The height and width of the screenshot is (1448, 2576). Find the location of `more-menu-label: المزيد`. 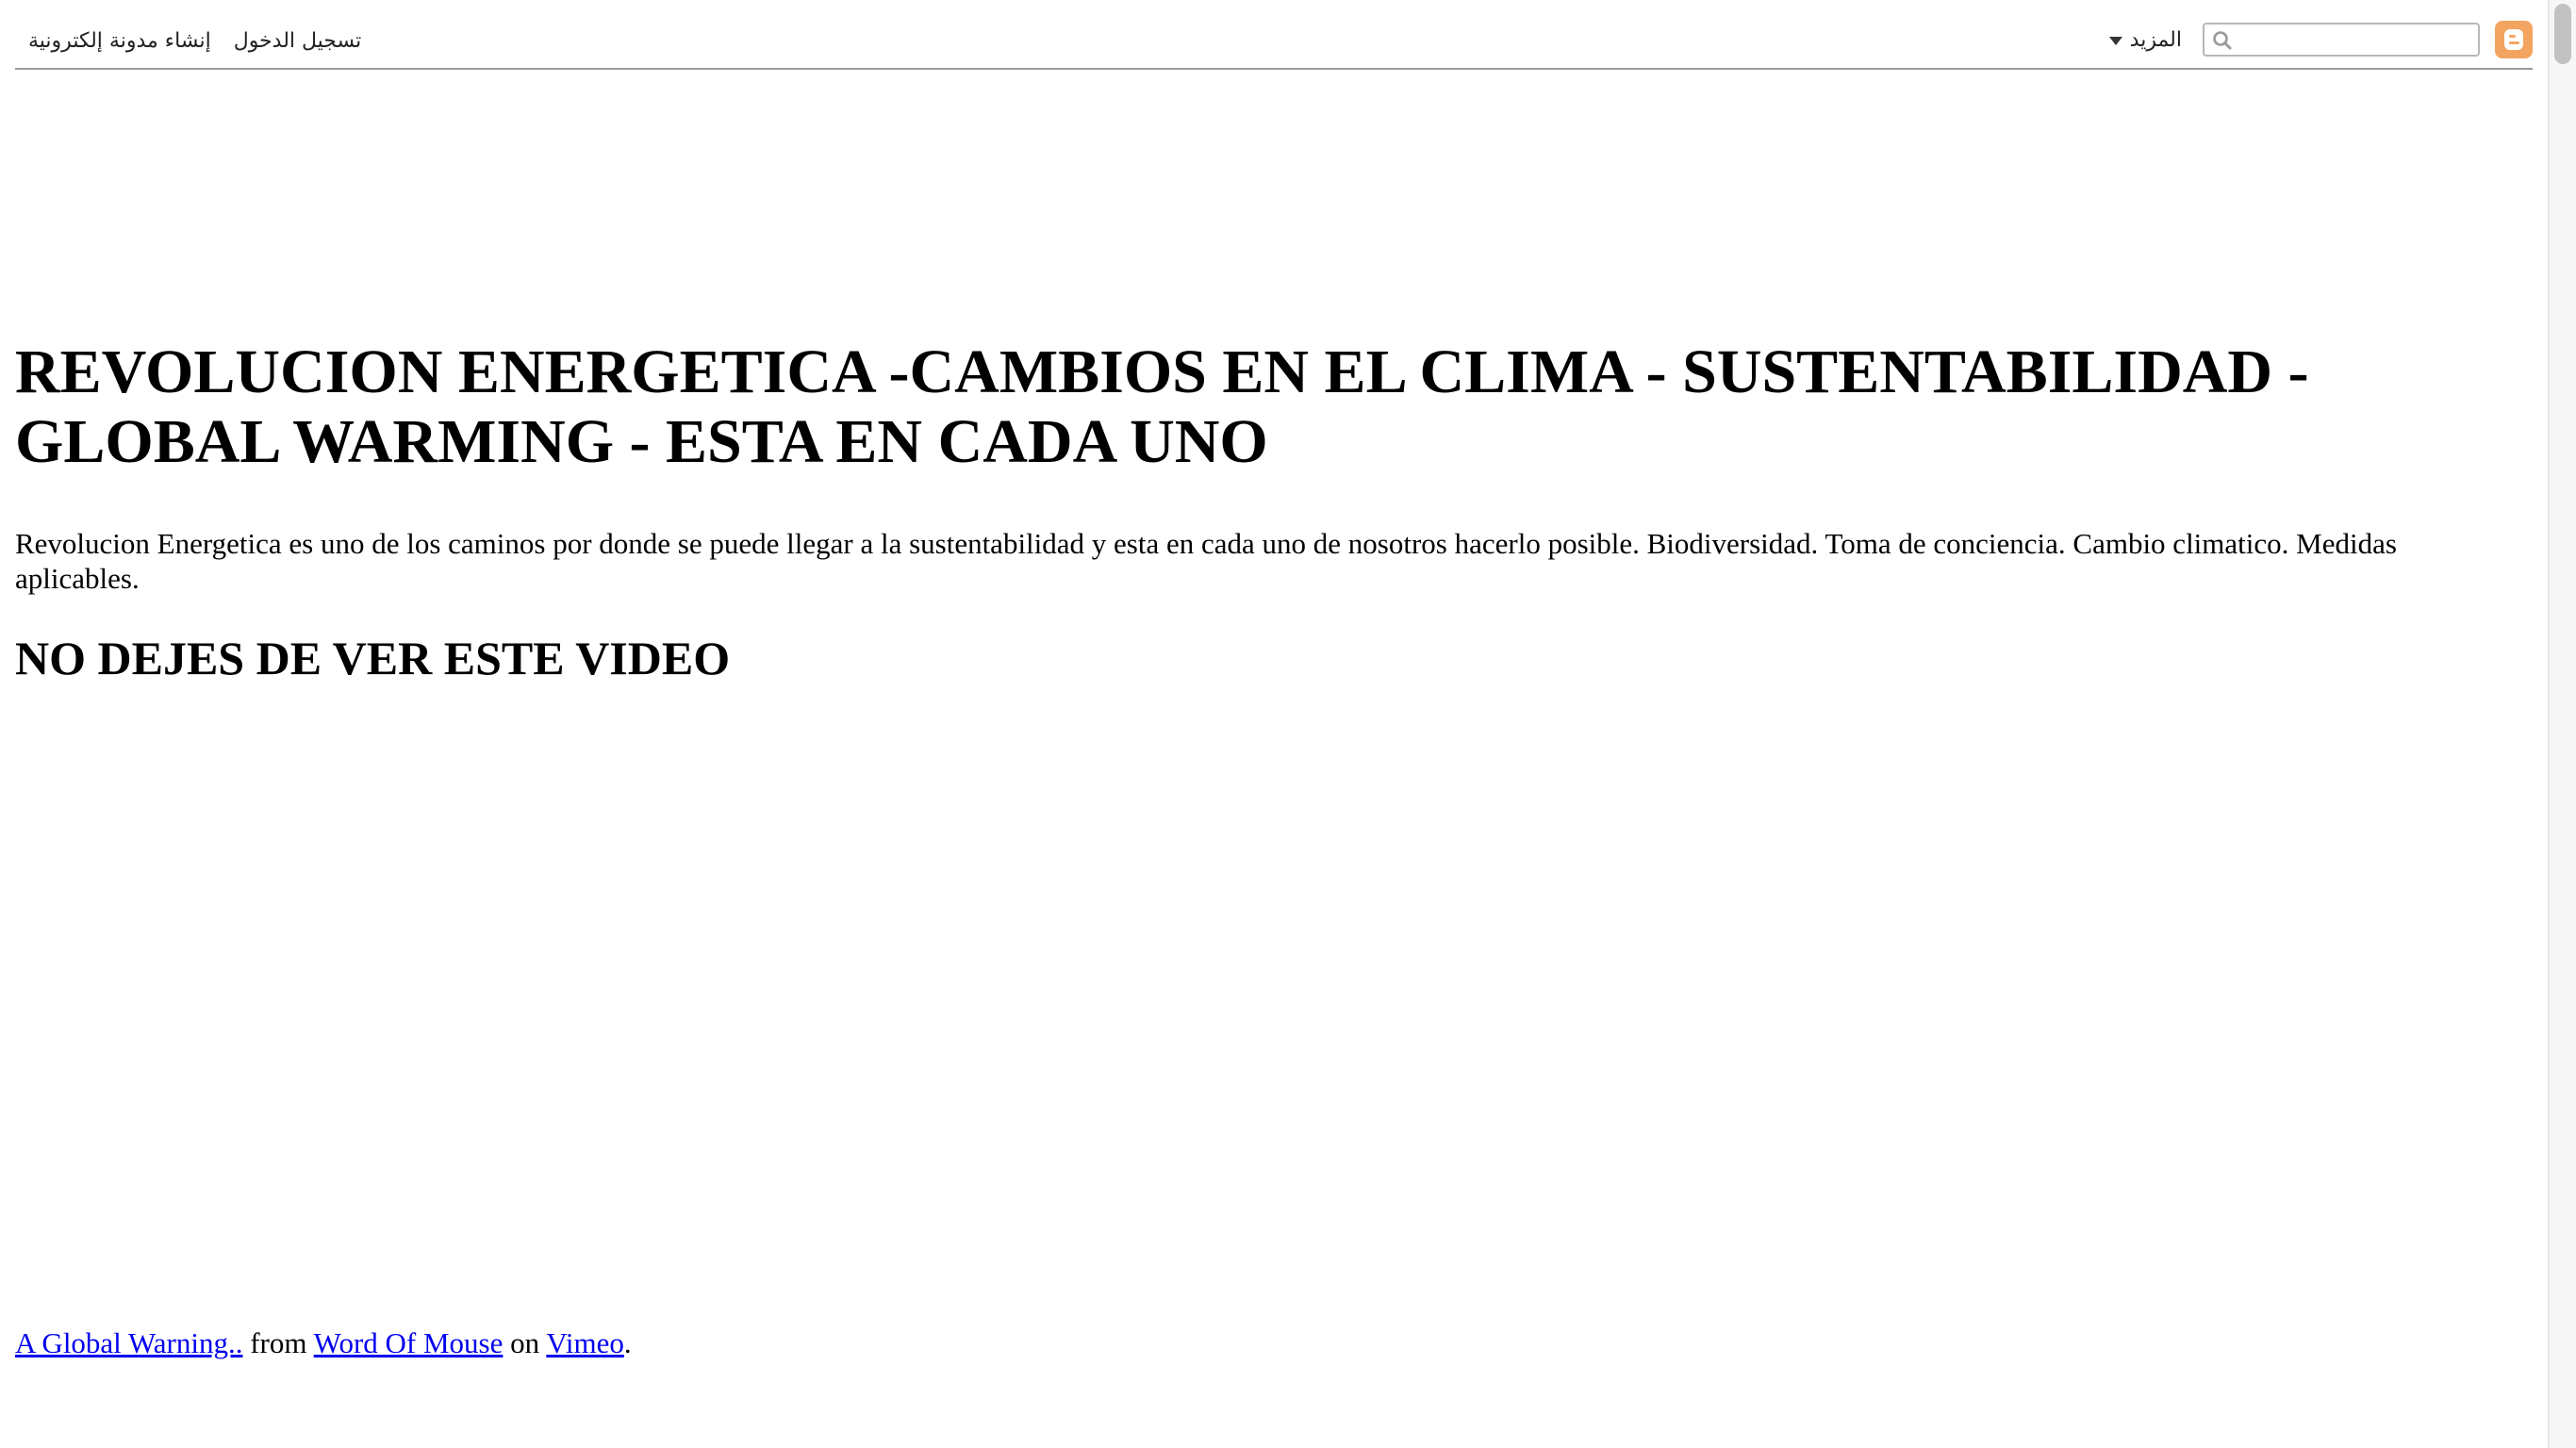

more-menu-label: المزيد is located at coordinates (2155, 39).